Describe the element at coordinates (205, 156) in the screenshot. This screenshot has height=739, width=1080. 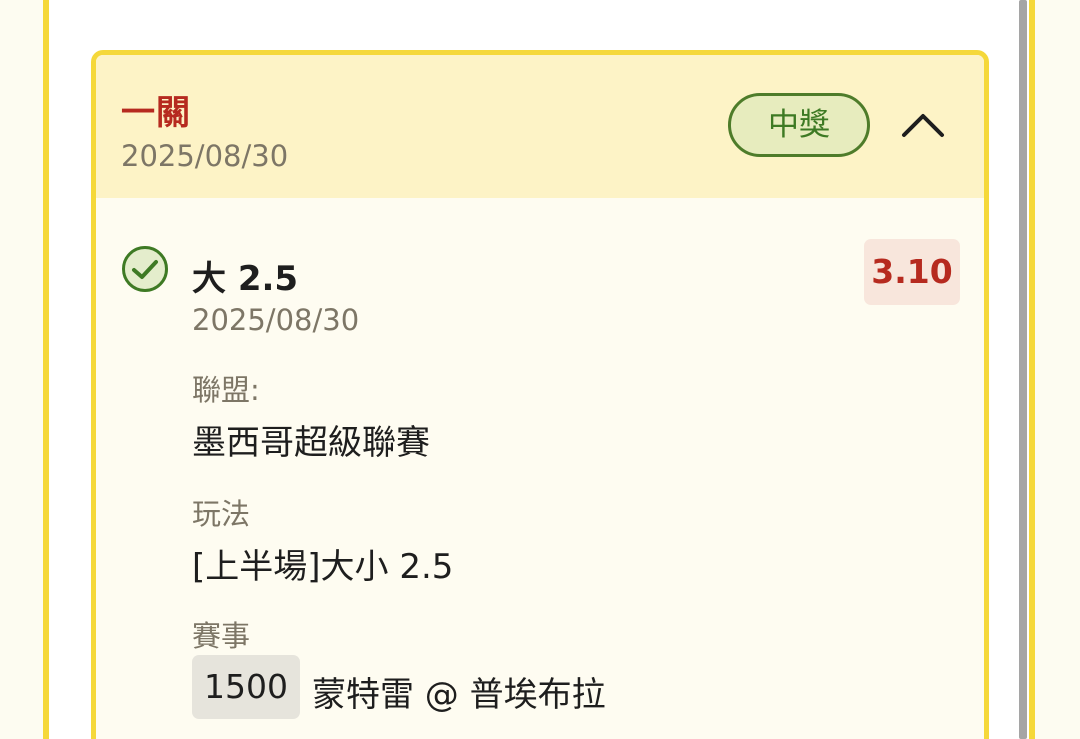
I see `bet-date: 2025/08/30` at that location.